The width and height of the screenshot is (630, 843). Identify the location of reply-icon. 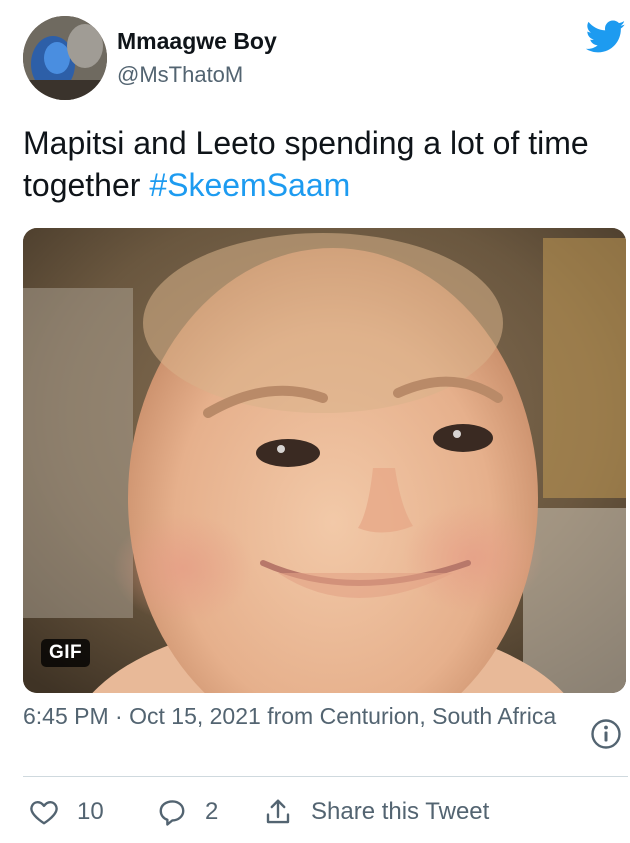
(172, 813).